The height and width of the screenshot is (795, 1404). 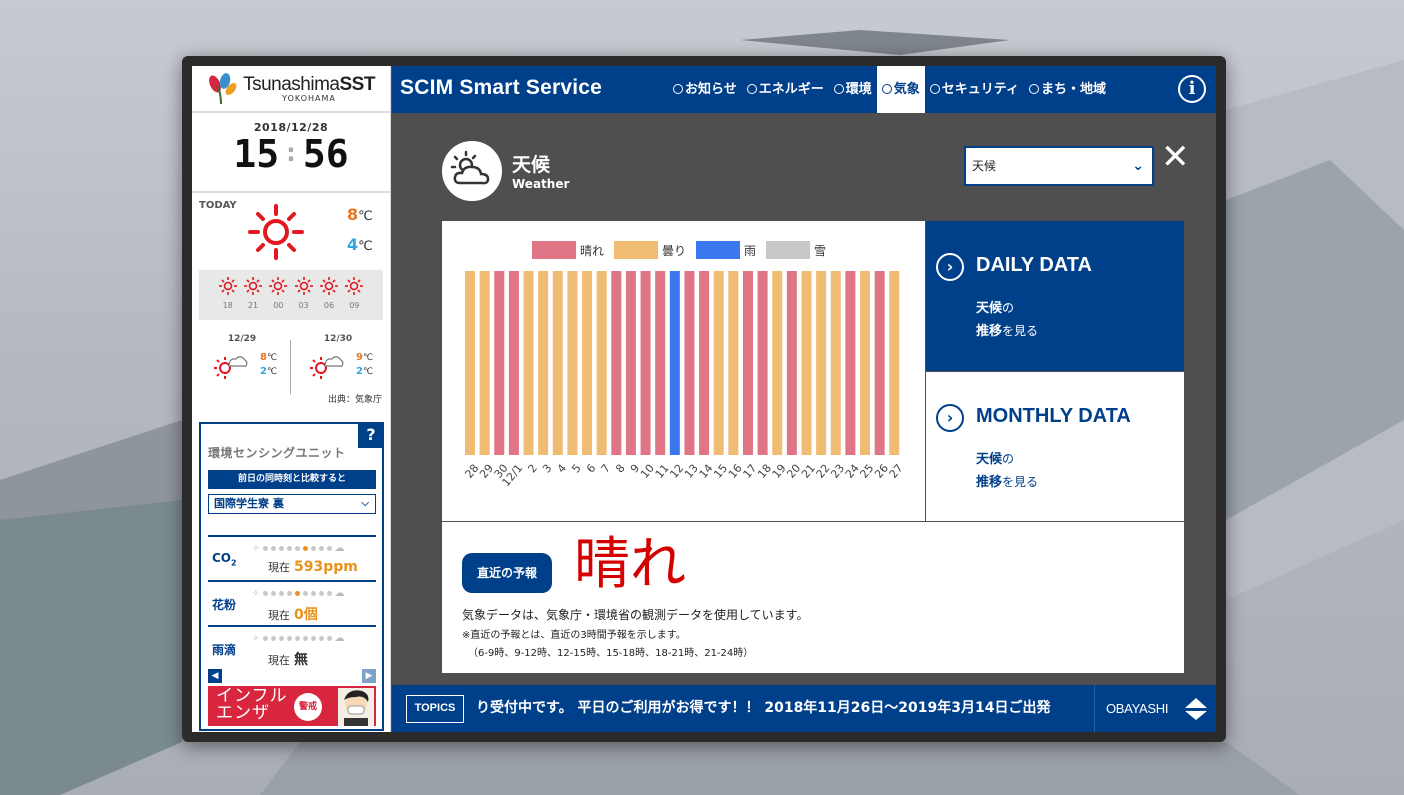 I want to click on forecast-date: 12/29, so click(x=242, y=339).